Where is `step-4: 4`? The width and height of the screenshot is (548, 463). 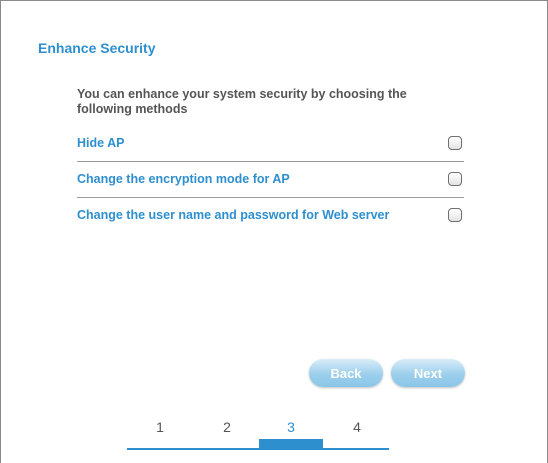 step-4: 4 is located at coordinates (357, 427).